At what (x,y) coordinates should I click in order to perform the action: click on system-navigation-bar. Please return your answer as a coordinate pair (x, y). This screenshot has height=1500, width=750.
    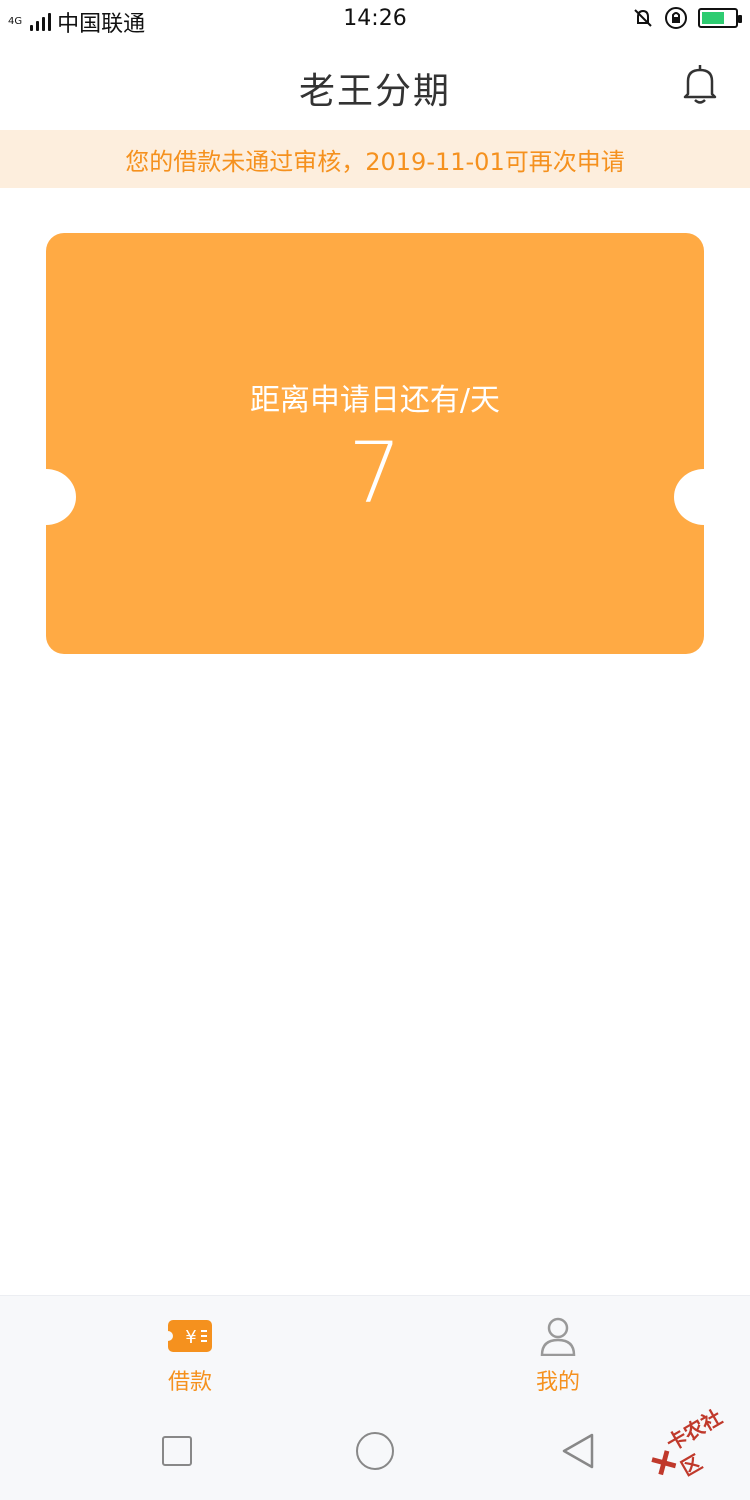
    Looking at the image, I should click on (375, 1452).